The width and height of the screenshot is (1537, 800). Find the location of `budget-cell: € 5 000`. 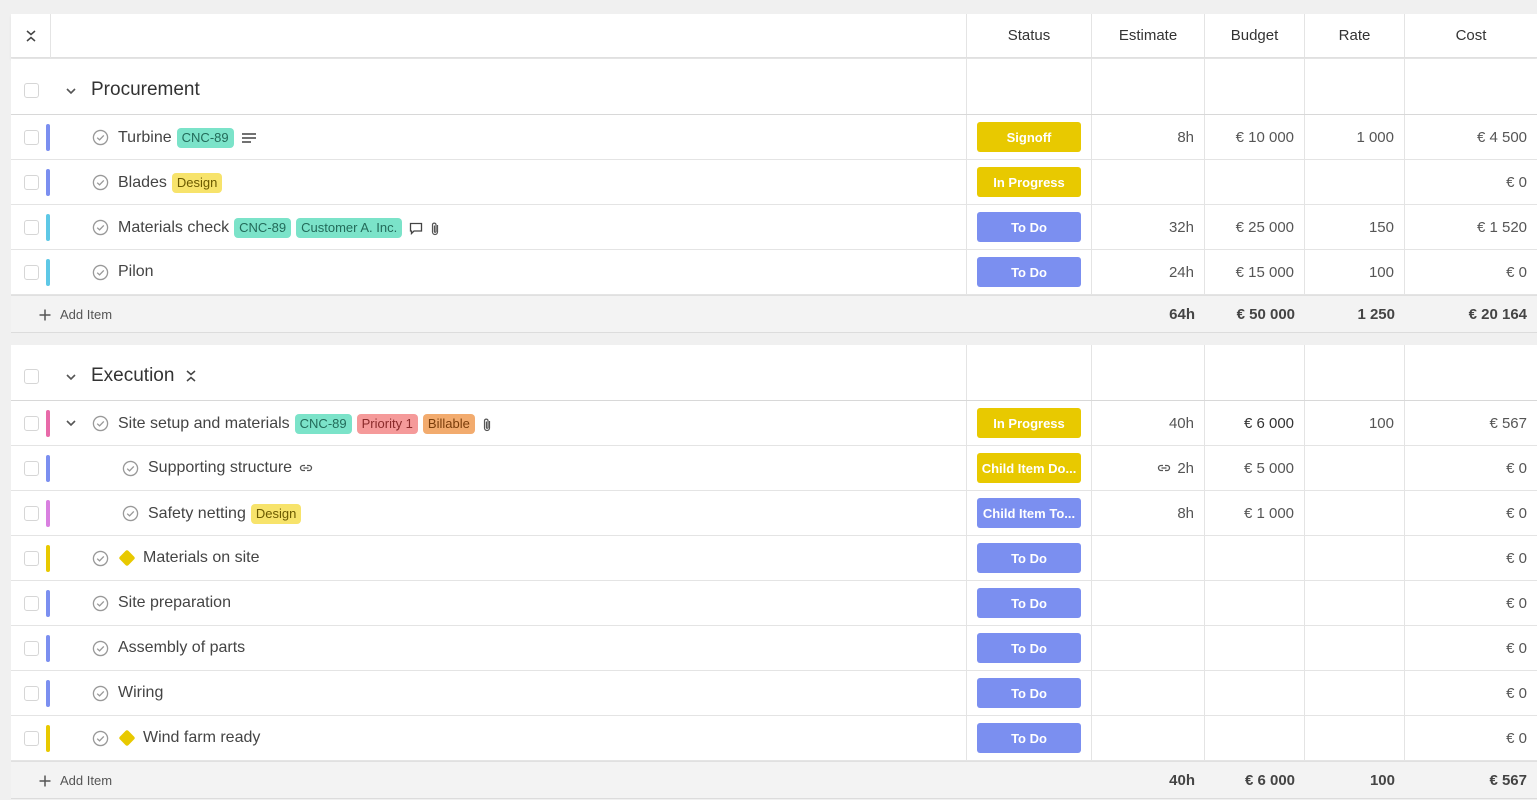

budget-cell: € 5 000 is located at coordinates (1255, 468).